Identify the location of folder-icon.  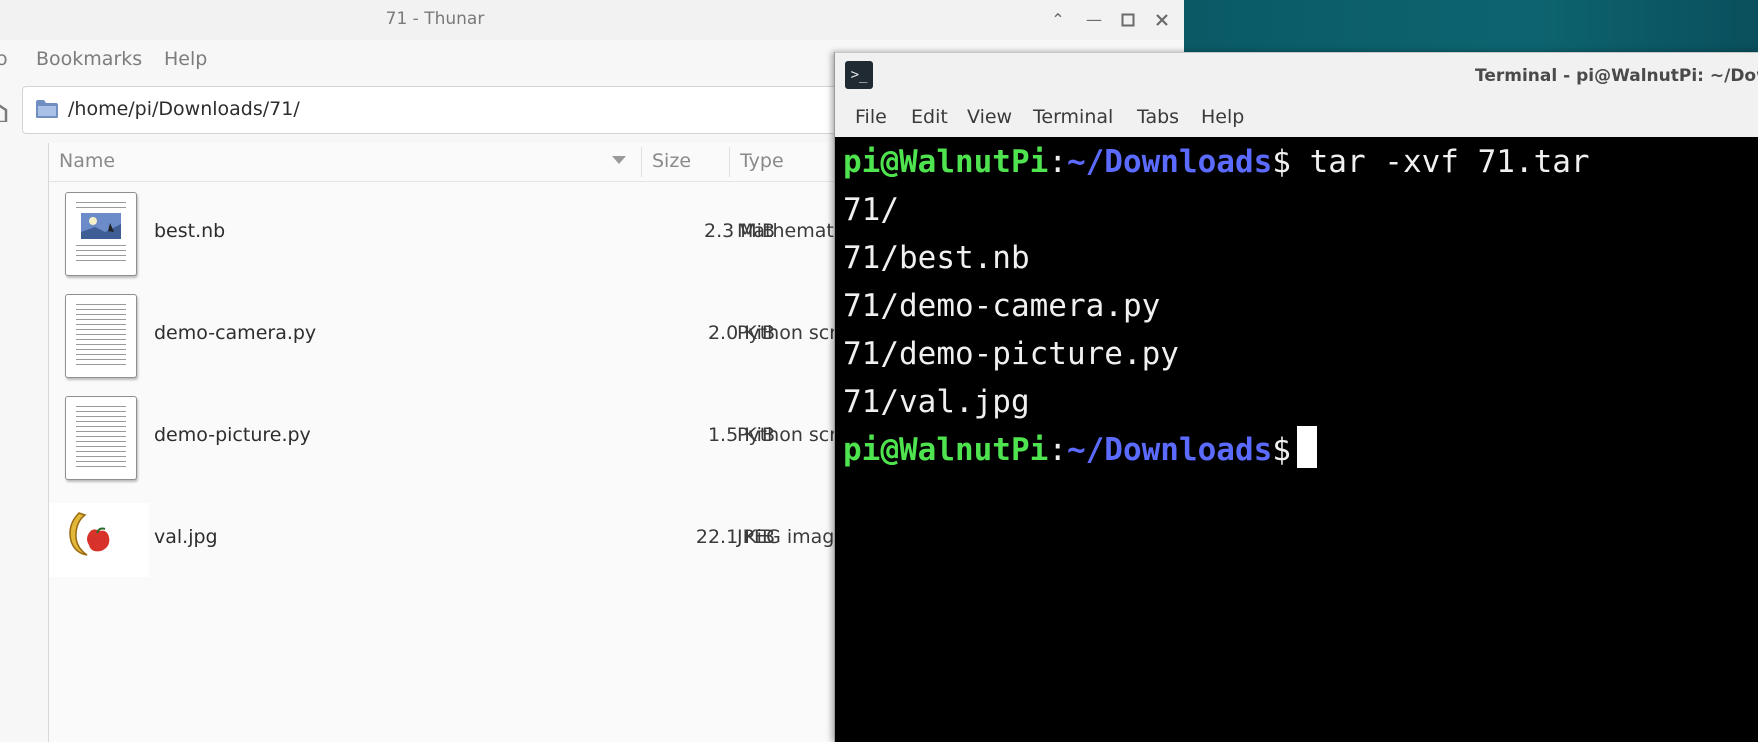
(47, 109).